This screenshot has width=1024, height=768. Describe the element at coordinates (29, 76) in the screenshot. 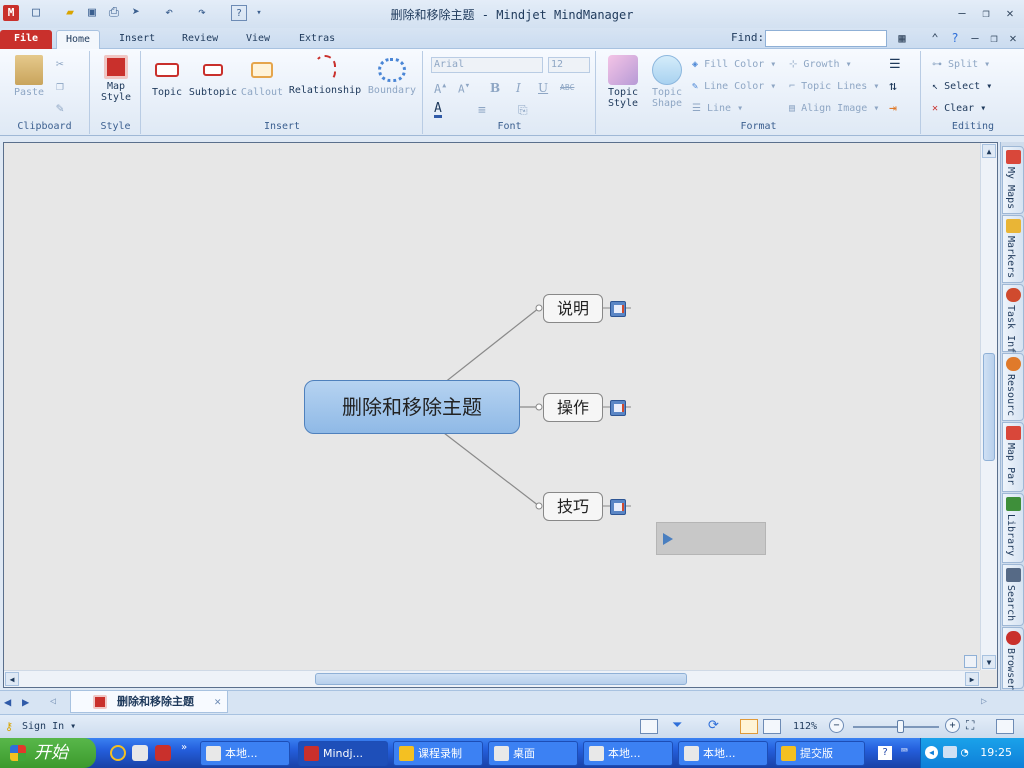

I see `paste-button: Paste` at that location.